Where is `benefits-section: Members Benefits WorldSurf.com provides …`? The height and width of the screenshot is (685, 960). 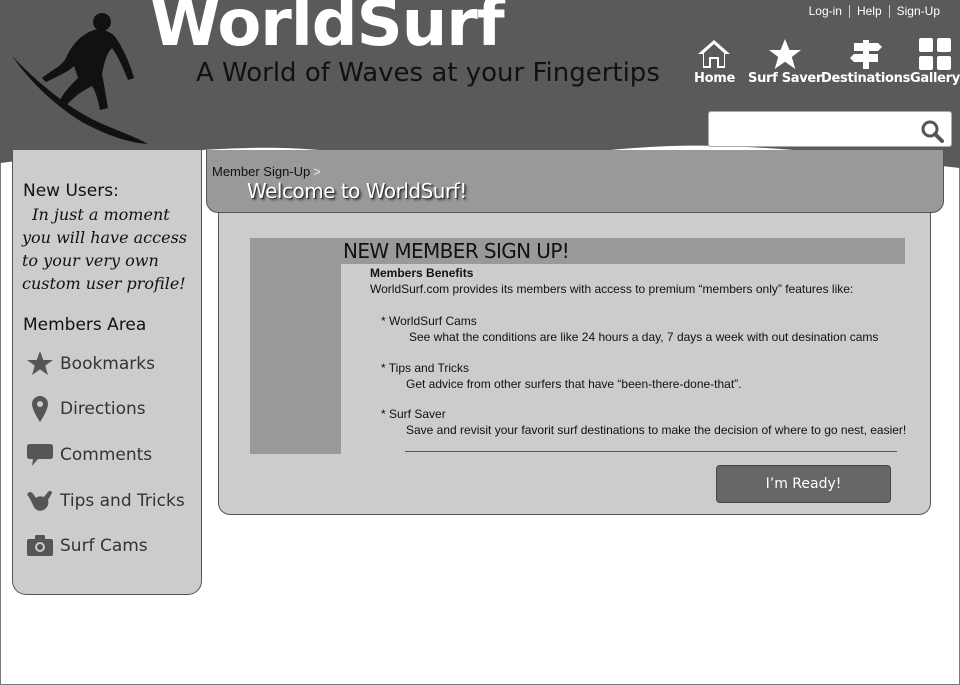 benefits-section: Members Benefits WorldSurf.com provides … is located at coordinates (645, 351).